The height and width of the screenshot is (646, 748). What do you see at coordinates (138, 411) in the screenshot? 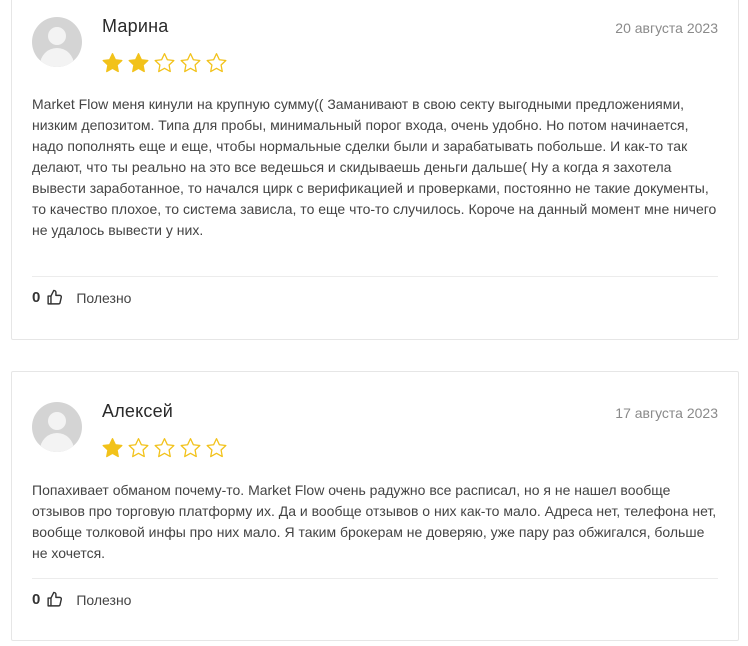
I see `review-author-name: Алексей` at bounding box center [138, 411].